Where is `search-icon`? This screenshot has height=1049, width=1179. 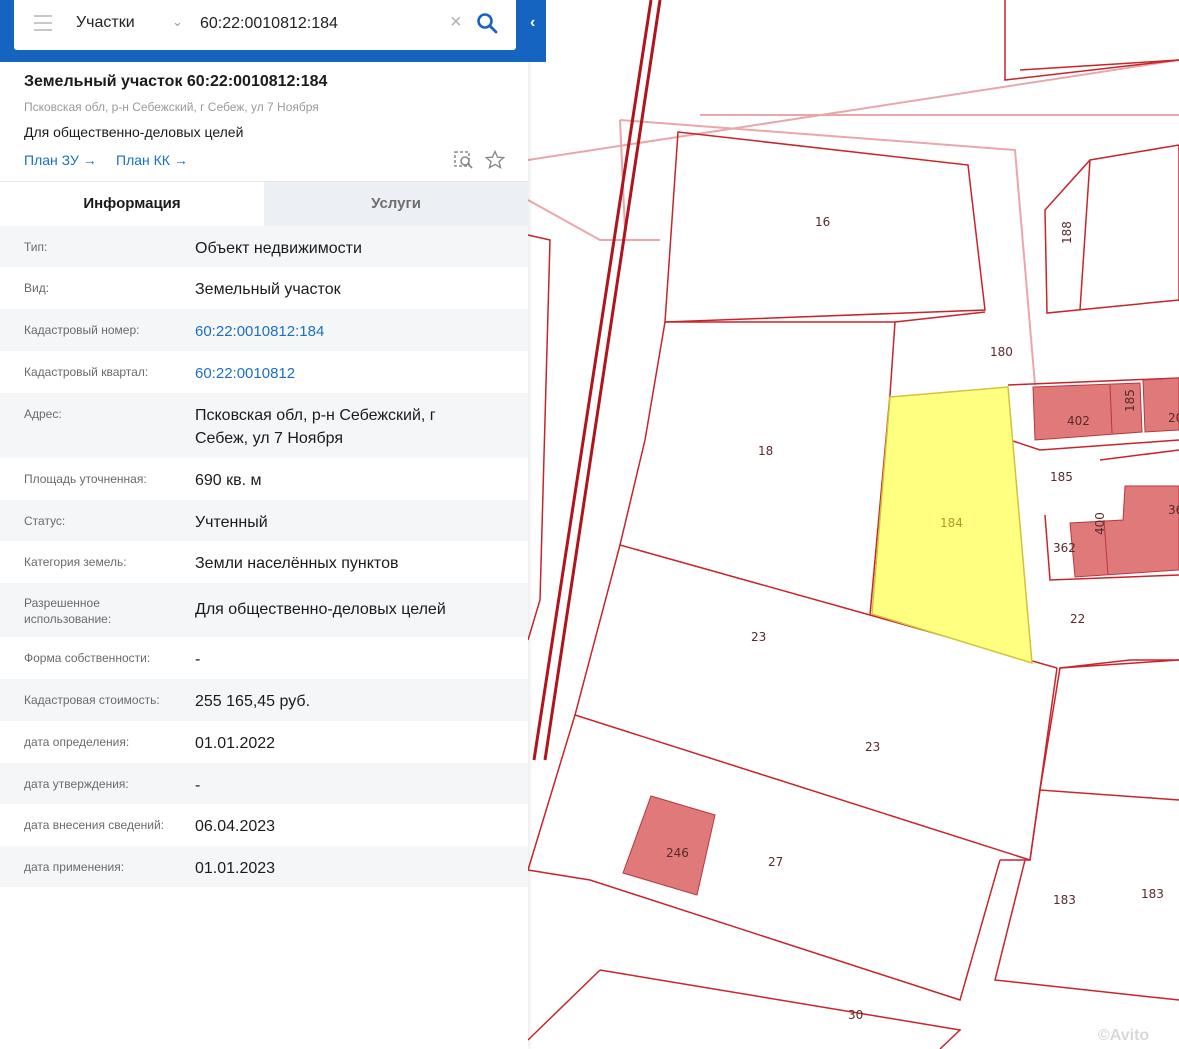 search-icon is located at coordinates (487, 23).